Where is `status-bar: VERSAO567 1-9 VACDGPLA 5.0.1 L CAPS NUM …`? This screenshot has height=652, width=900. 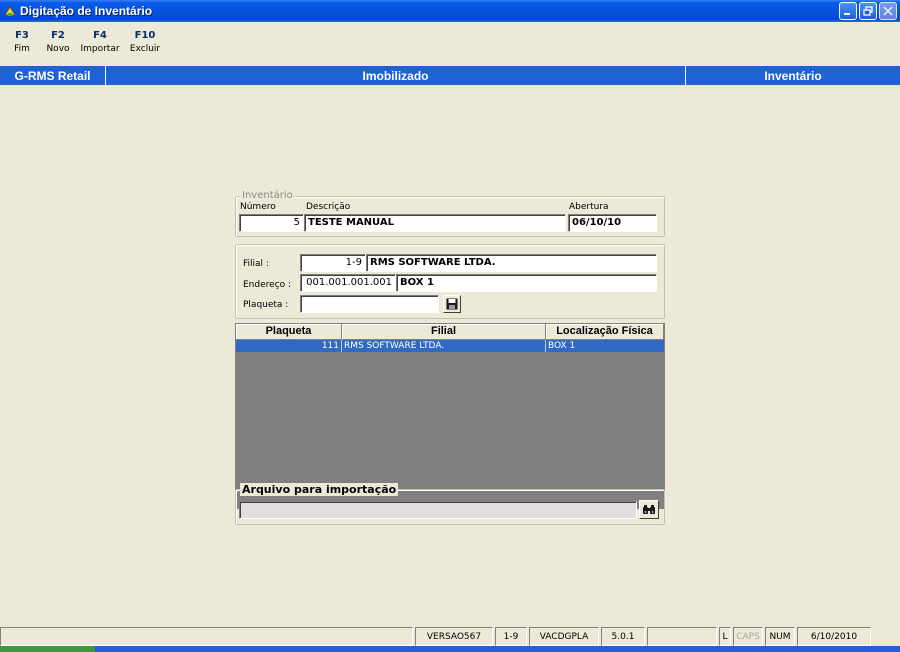 status-bar: VERSAO567 1-9 VACDGPLA 5.0.1 L CAPS NUM … is located at coordinates (450, 636).